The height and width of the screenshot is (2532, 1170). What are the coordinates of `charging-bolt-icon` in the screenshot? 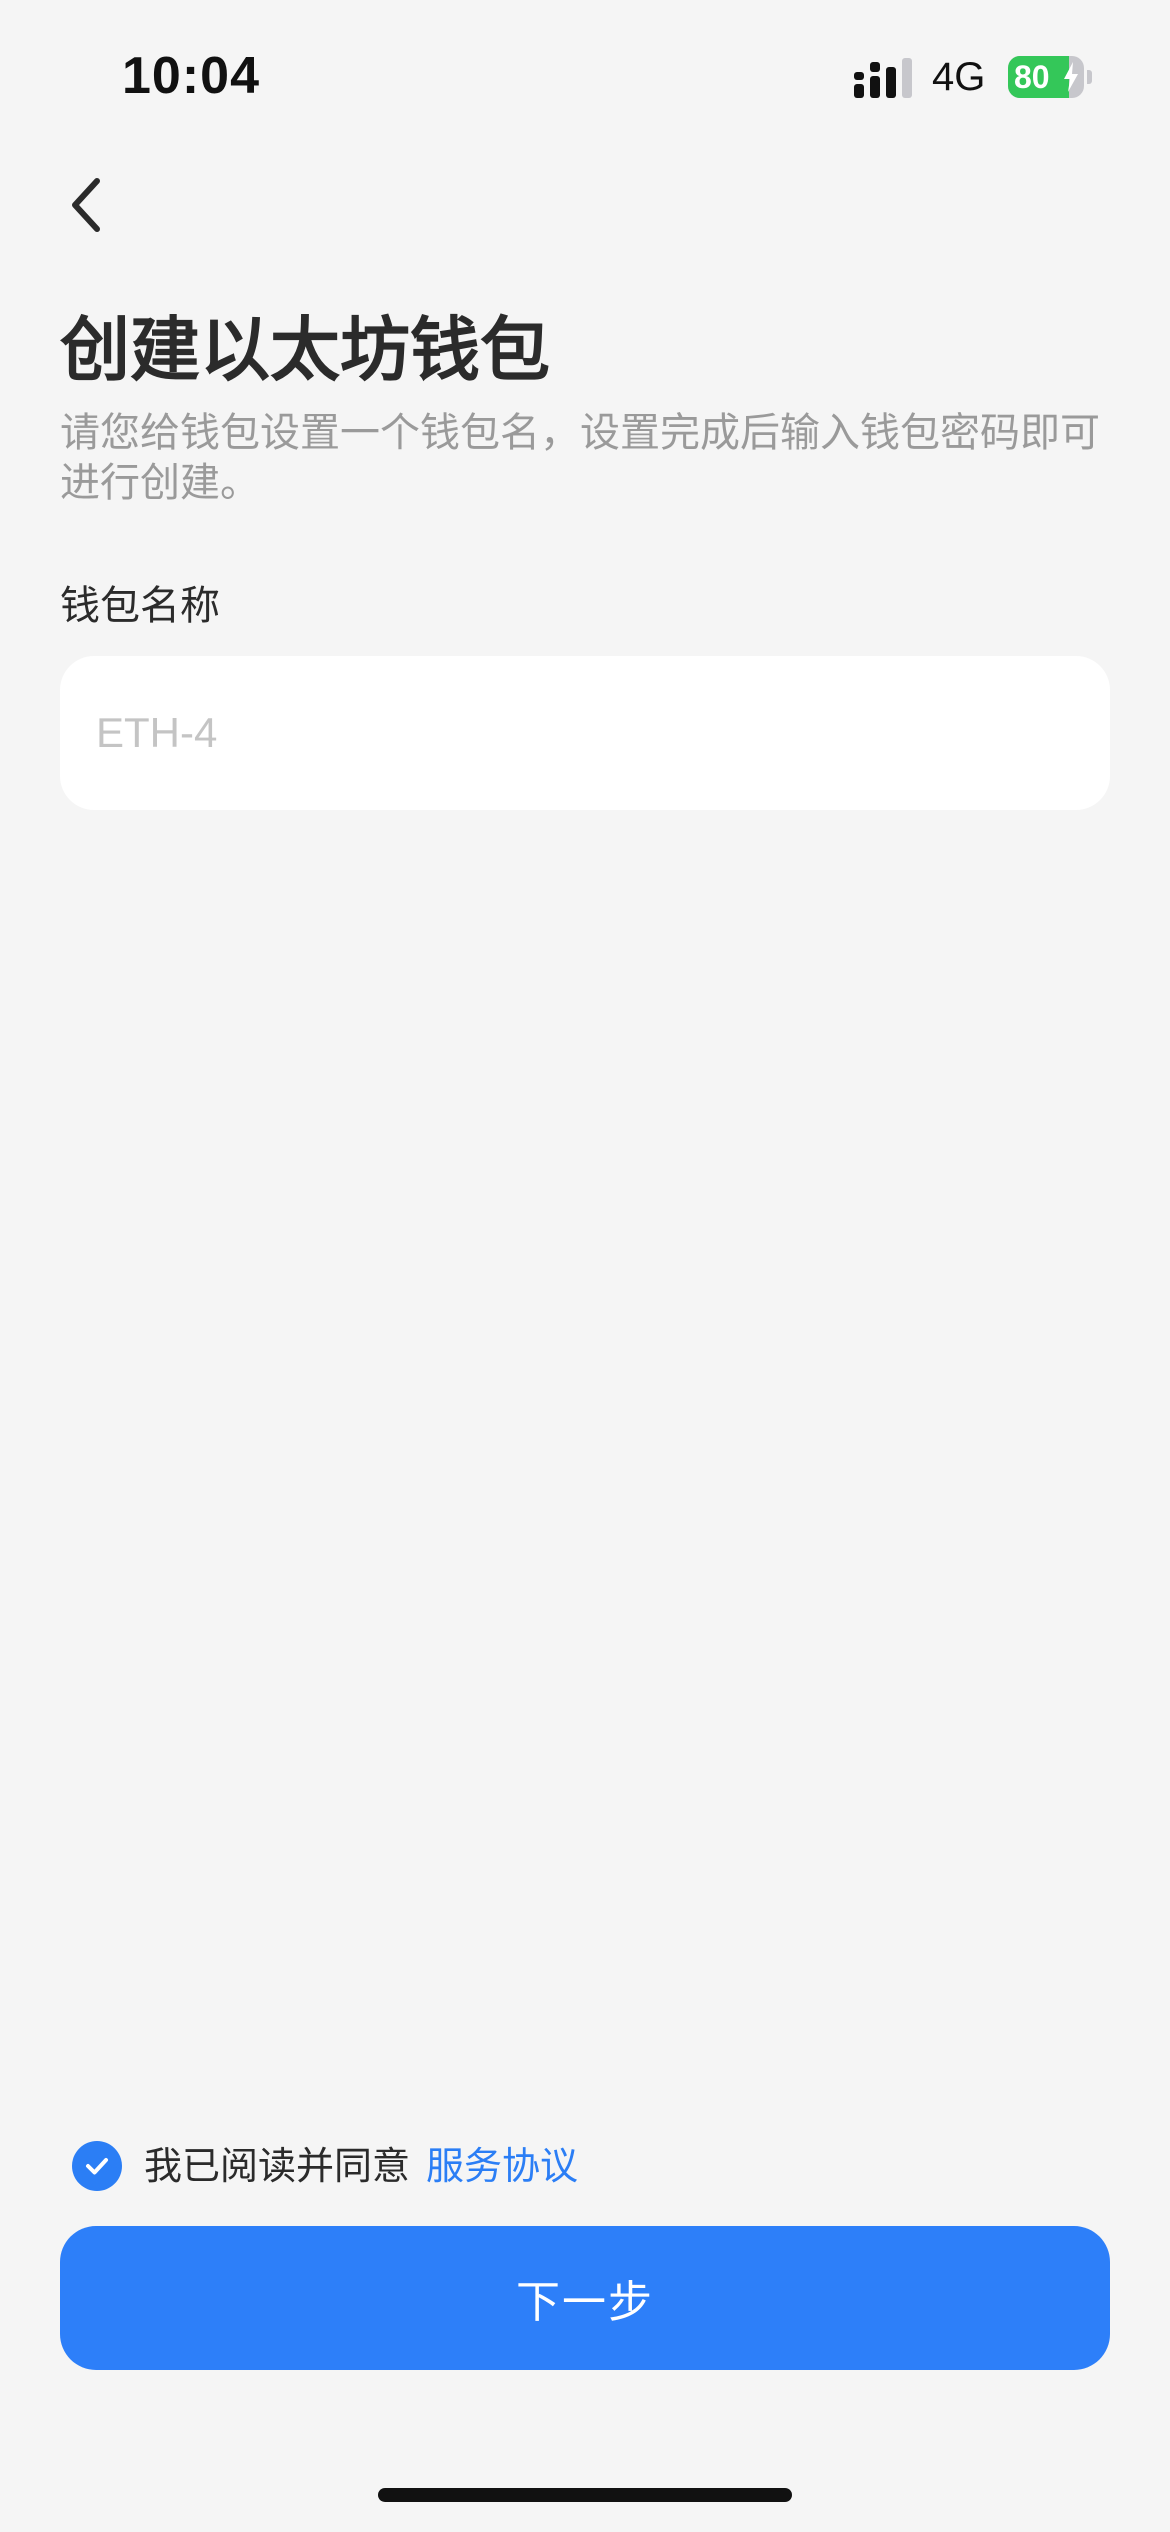 It's located at (1071, 77).